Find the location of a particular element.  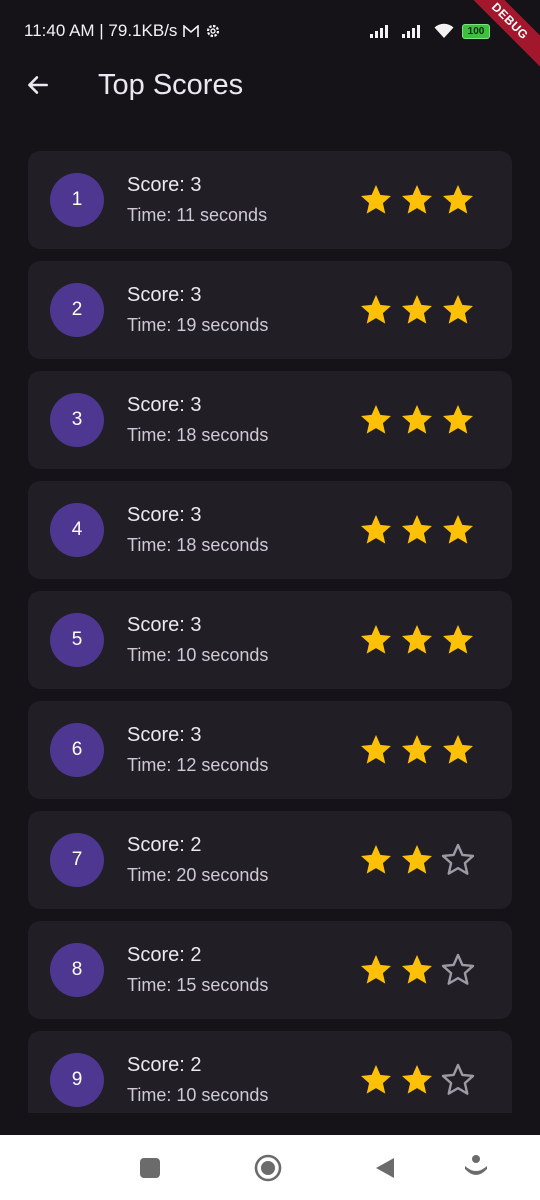

score-card: 6 Score: 3 Time: 12 seconds is located at coordinates (270, 750).